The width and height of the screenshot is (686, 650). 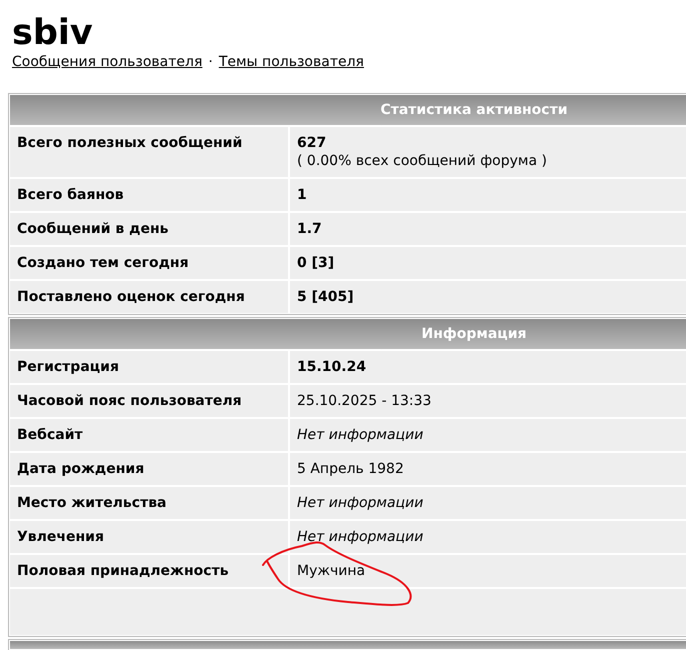 What do you see at coordinates (149, 263) in the screenshot?
I see `row-label: Создано тем сегодня` at bounding box center [149, 263].